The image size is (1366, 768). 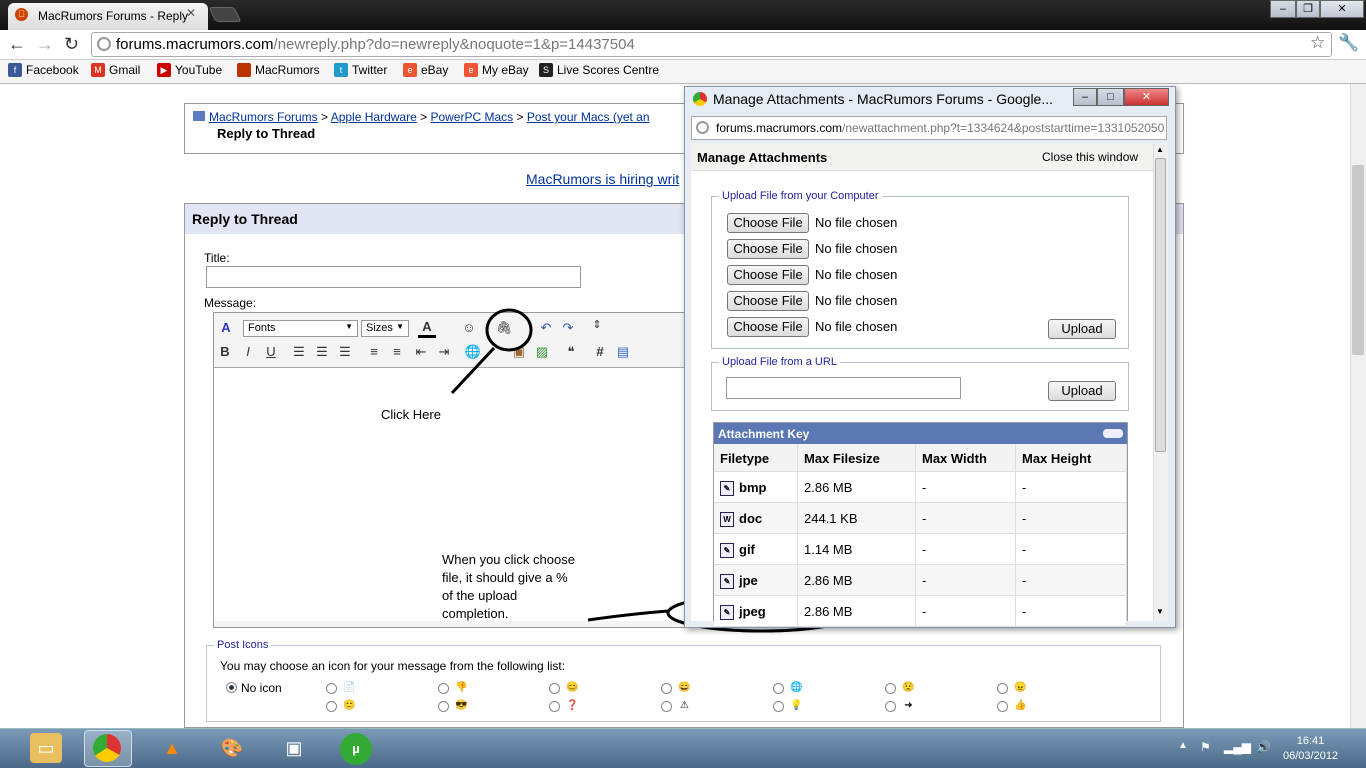 I want to click on popup-scrollbar-thumb, so click(x=1160, y=305).